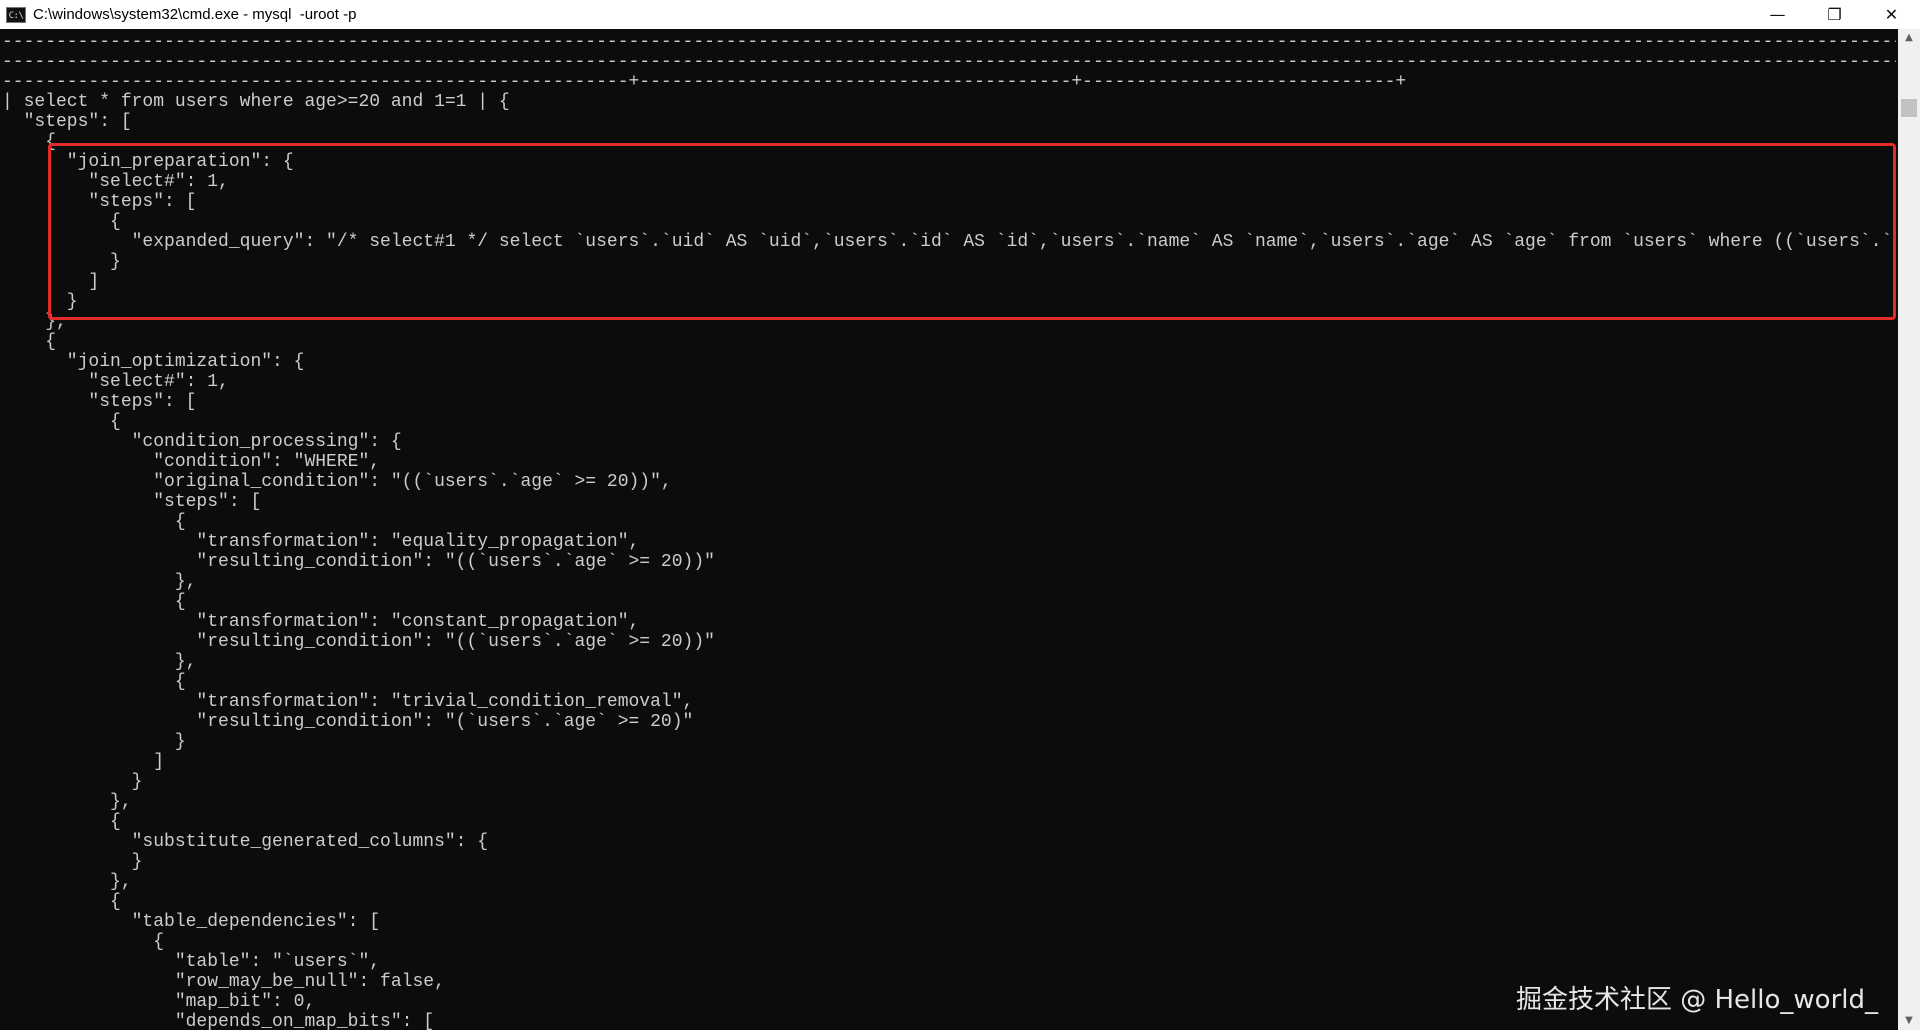 The width and height of the screenshot is (1920, 1030). I want to click on terminal-line: "table": "`users`",, so click(191, 962).